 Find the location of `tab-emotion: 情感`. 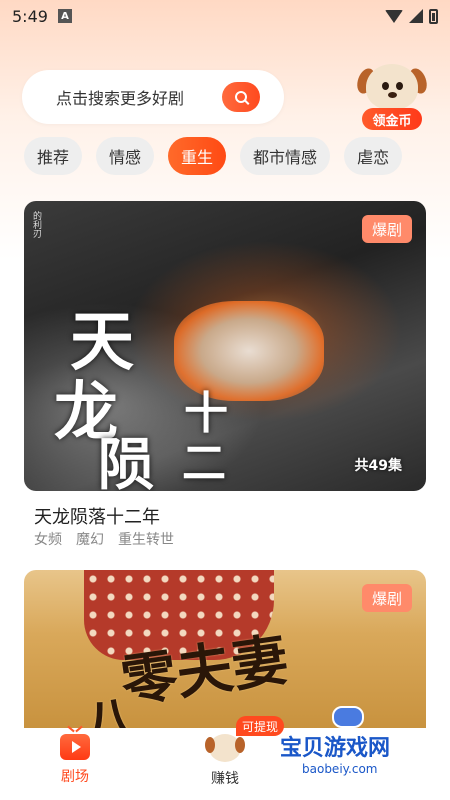

tab-emotion: 情感 is located at coordinates (125, 156).